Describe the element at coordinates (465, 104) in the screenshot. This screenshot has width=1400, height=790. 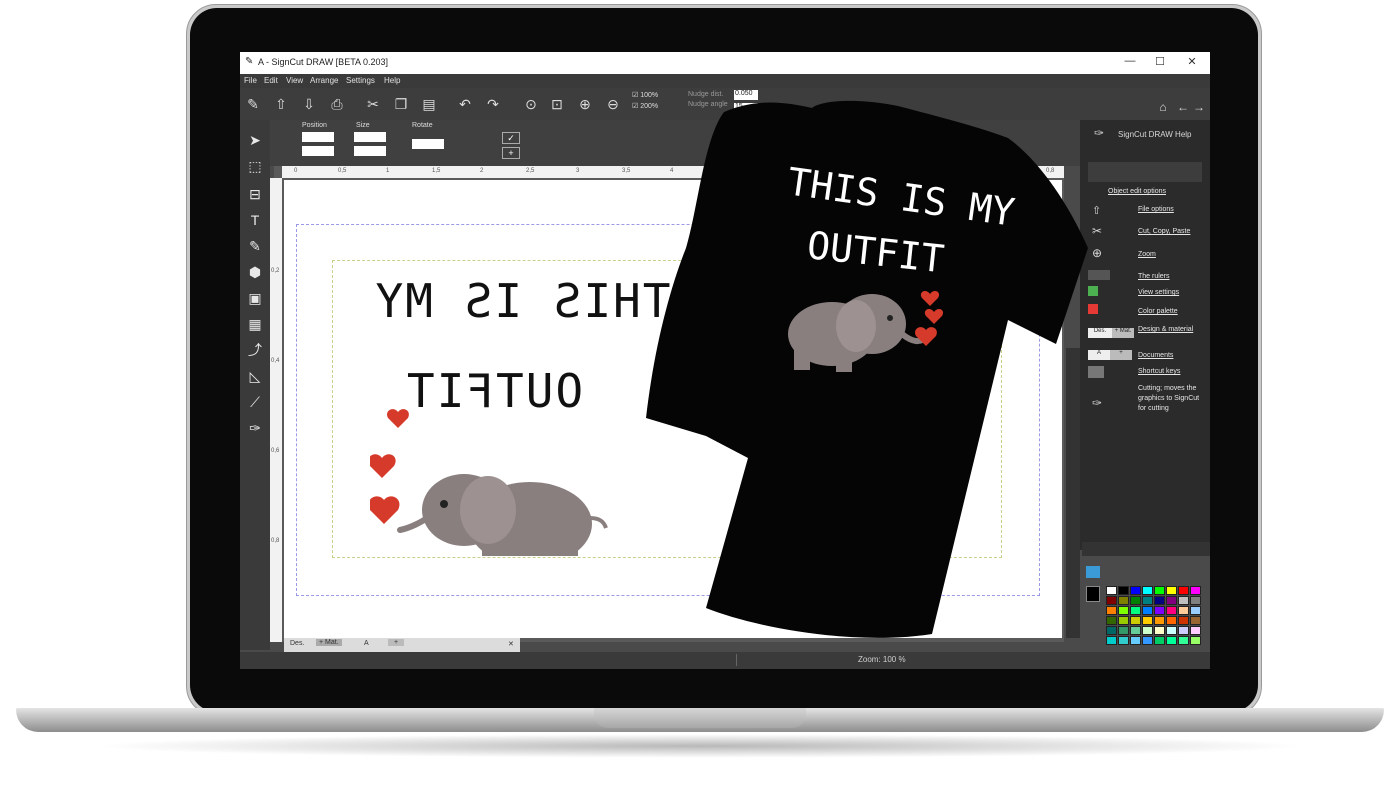
I see `undo-icon: ↶` at that location.